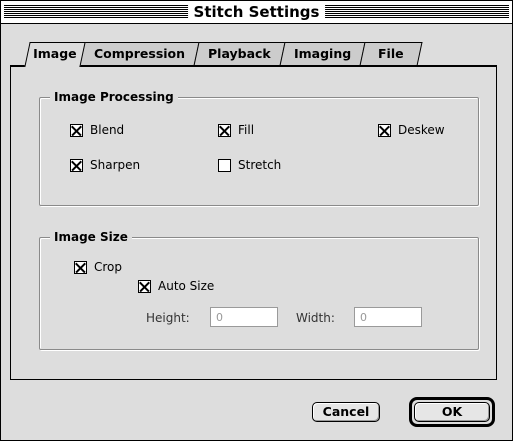 The image size is (513, 441). What do you see at coordinates (391, 54) in the screenshot?
I see `tab-file: File` at bounding box center [391, 54].